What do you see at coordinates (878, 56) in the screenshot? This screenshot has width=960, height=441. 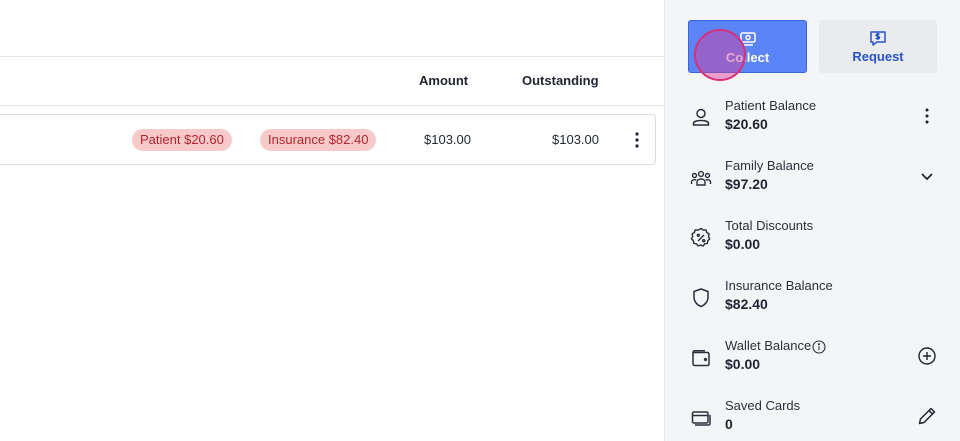 I see `request-label: Request` at bounding box center [878, 56].